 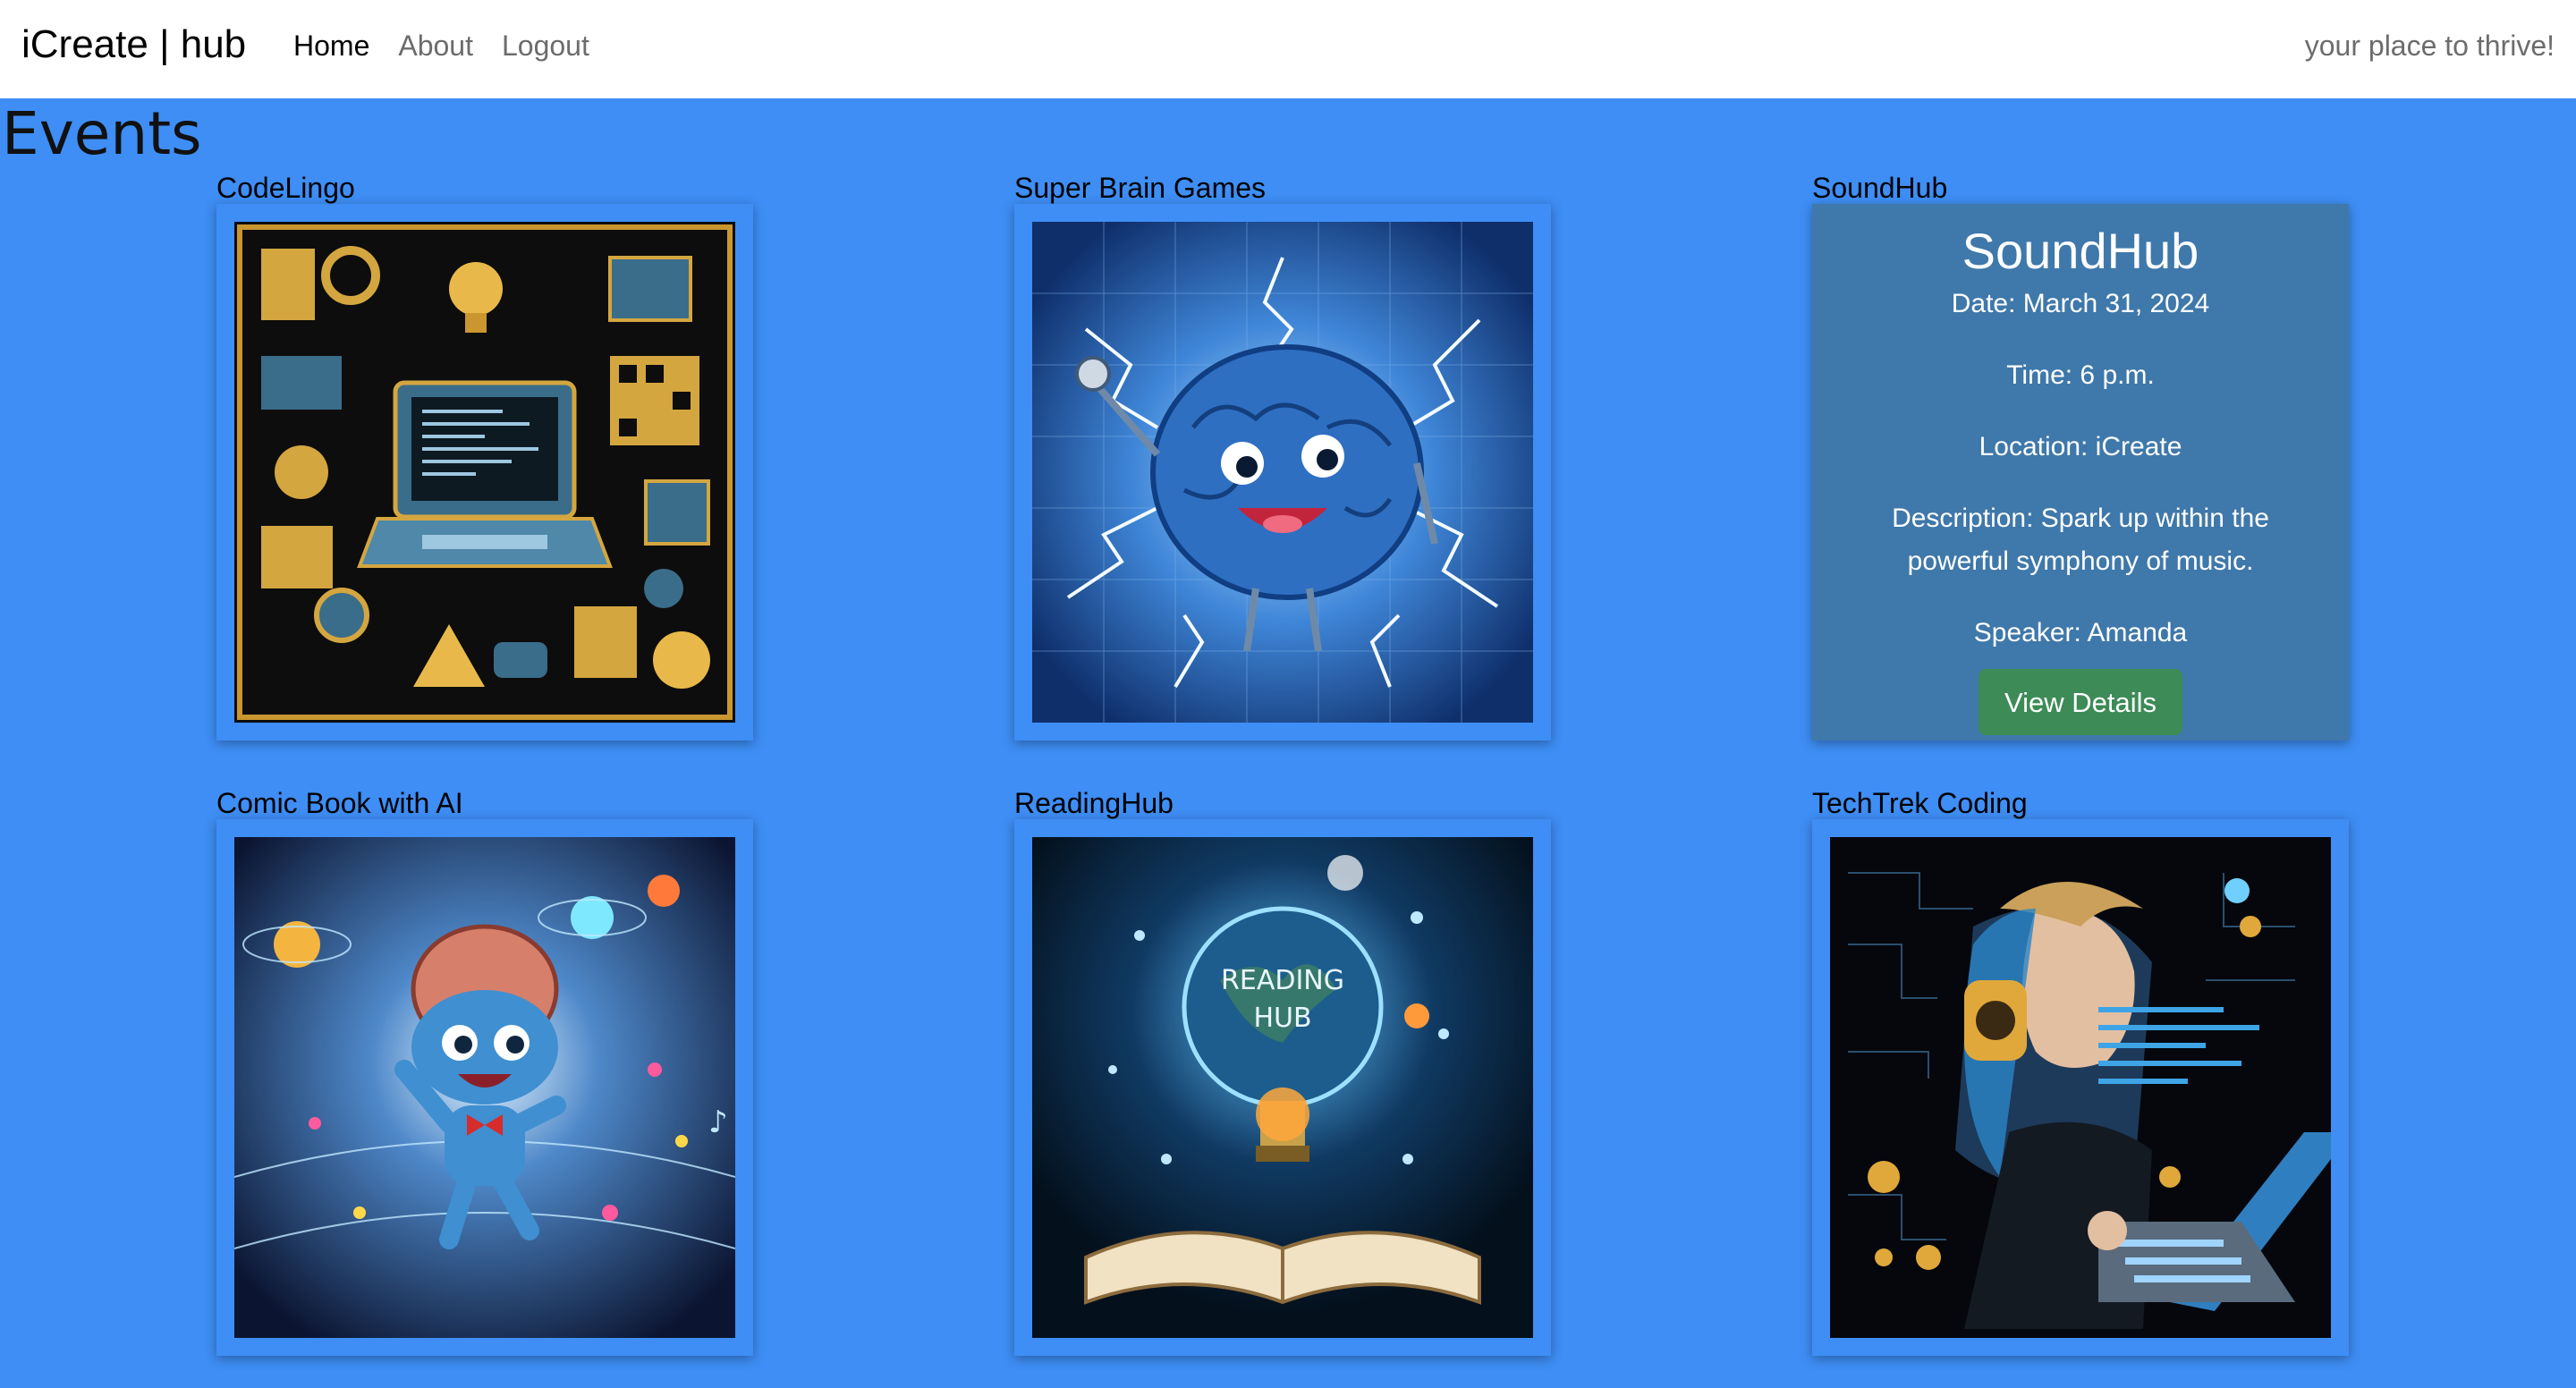 What do you see at coordinates (1282, 1019) in the screenshot?
I see `hub-text: HUB` at bounding box center [1282, 1019].